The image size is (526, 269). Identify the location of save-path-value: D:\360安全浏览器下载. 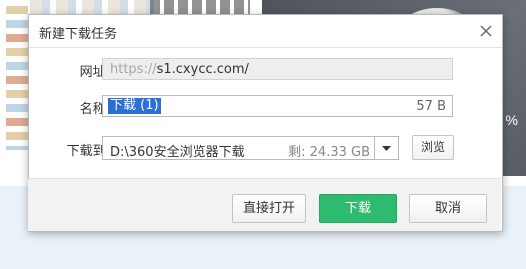
(177, 152).